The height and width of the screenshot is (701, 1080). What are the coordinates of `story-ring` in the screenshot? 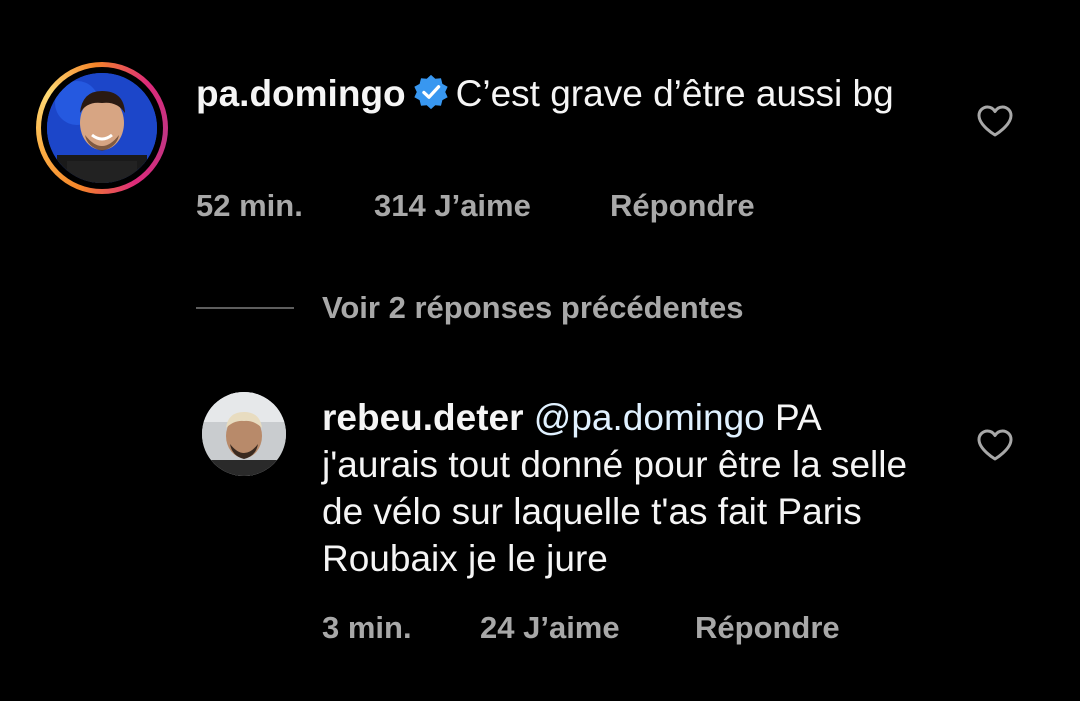 It's located at (102, 128).